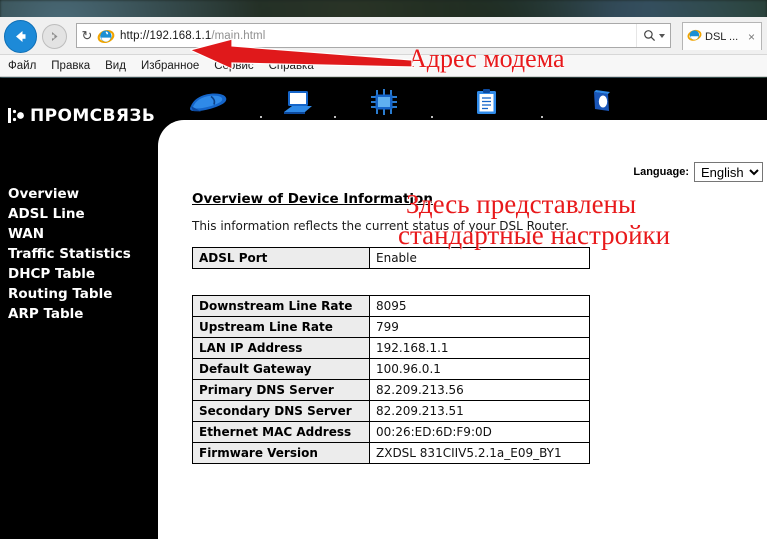 Image resolution: width=767 pixels, height=539 pixels. Describe the element at coordinates (479, 306) in the screenshot. I see `row-value: 8095` at that location.